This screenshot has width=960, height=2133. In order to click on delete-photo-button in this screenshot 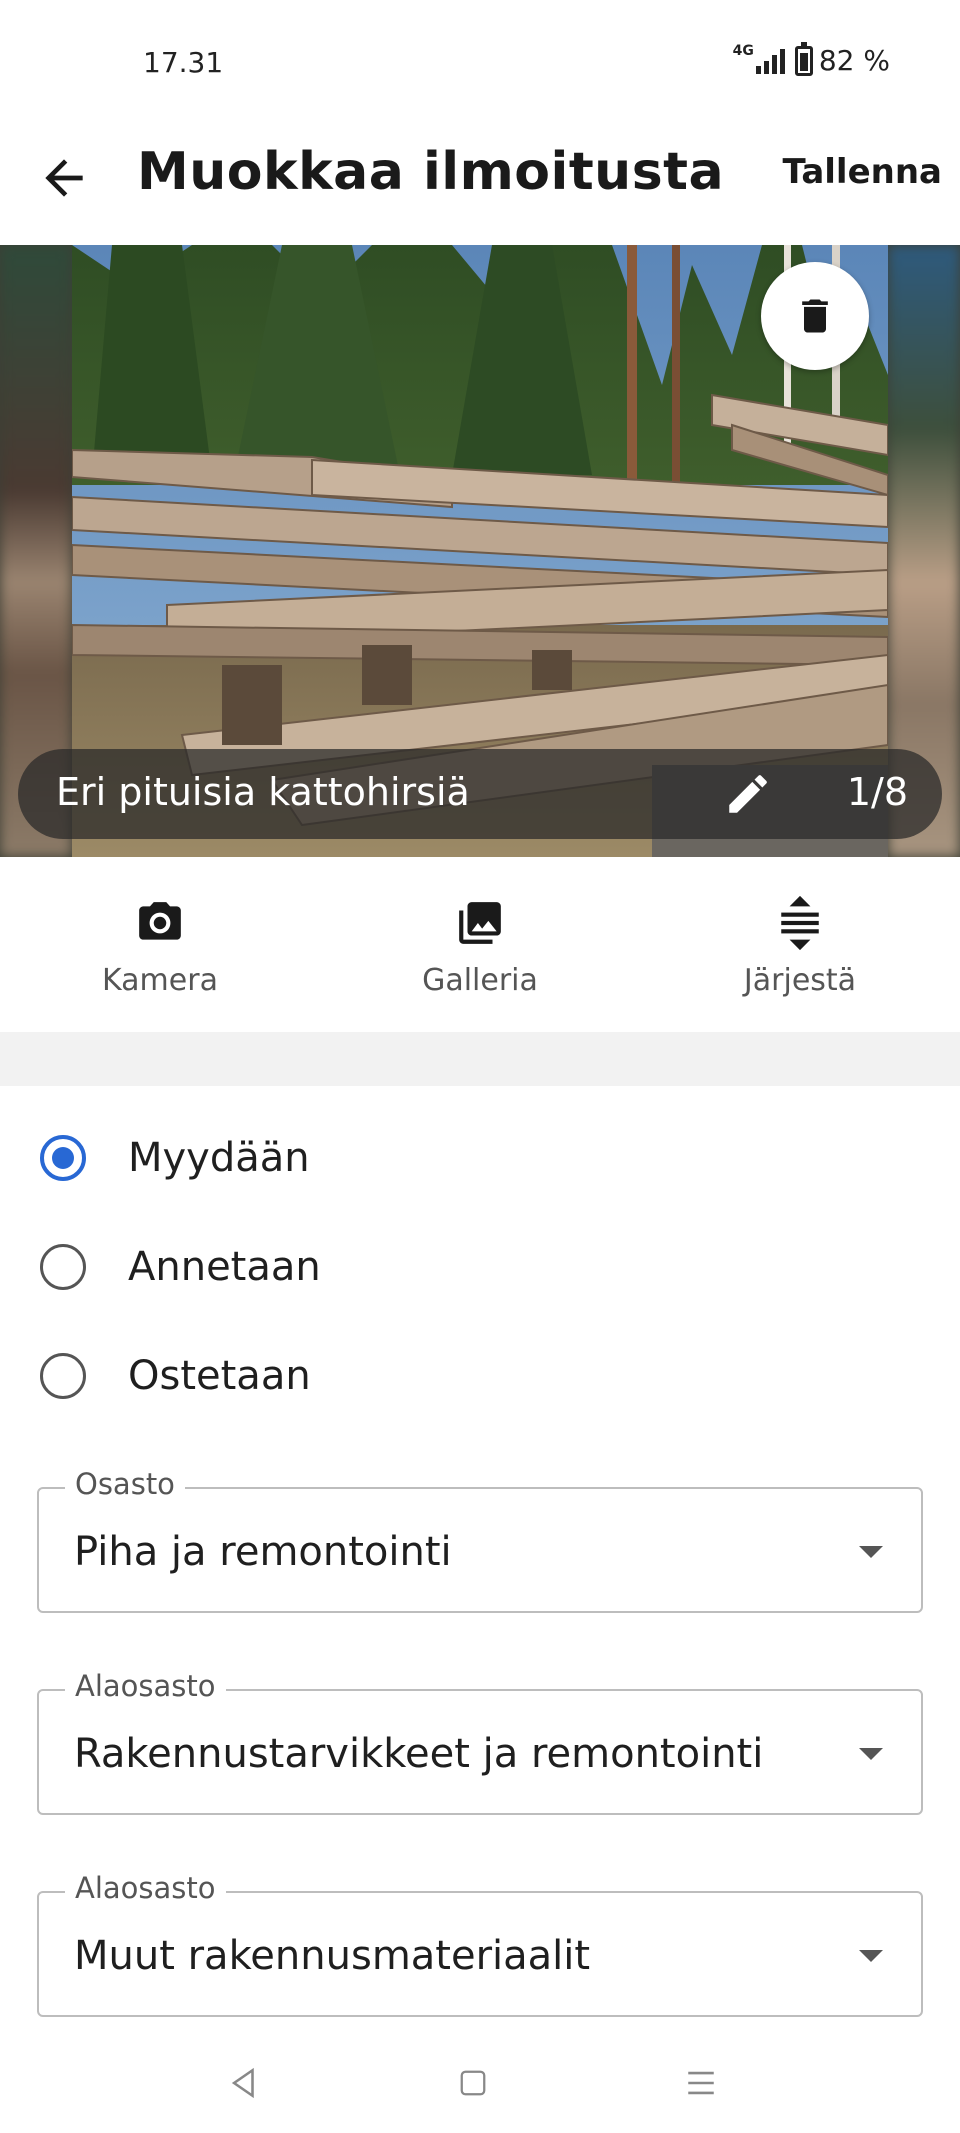, I will do `click(815, 316)`.